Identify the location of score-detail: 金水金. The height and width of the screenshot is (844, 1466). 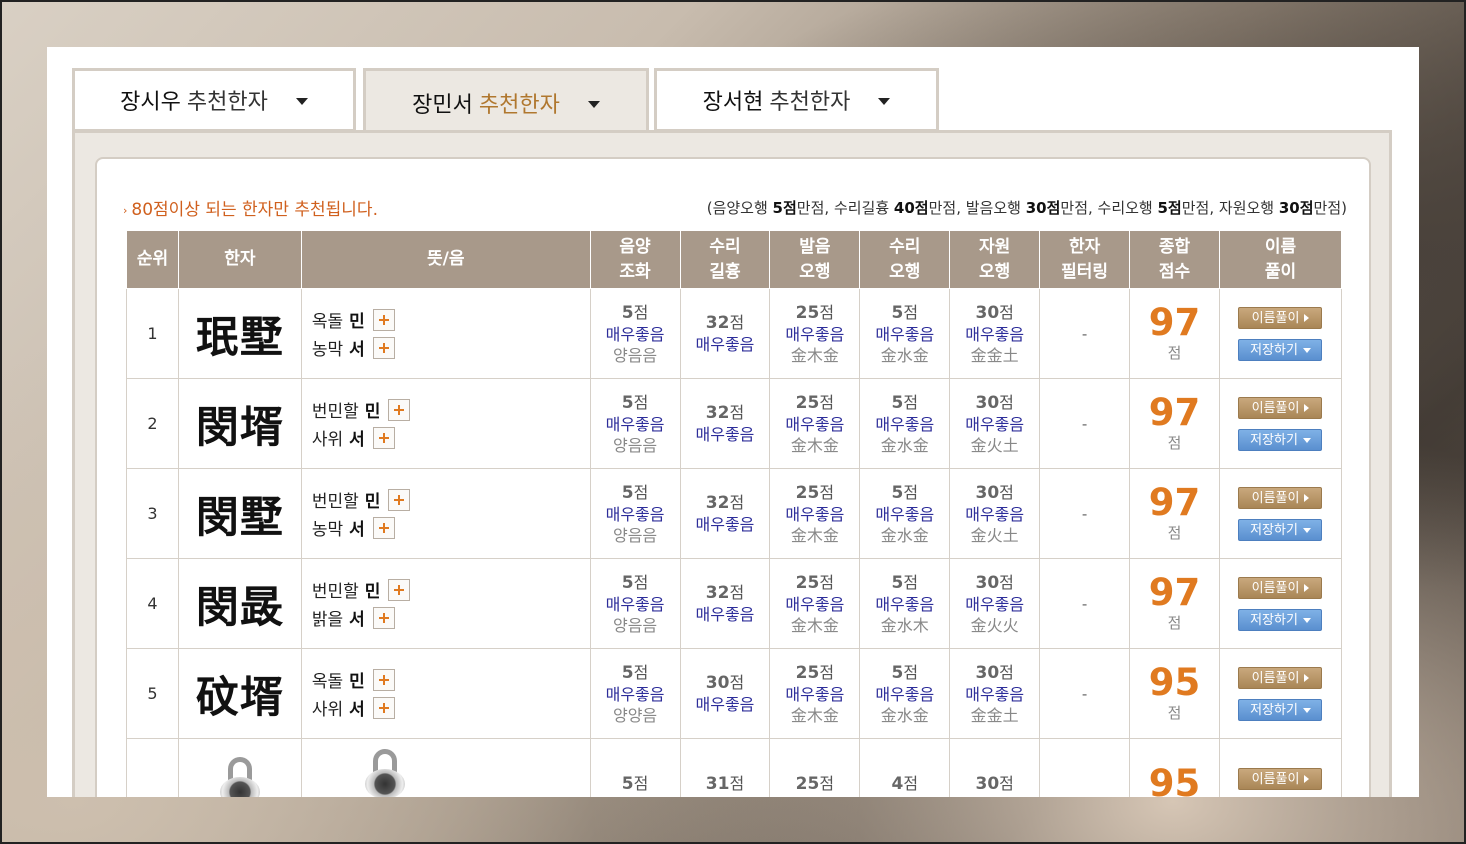
(904, 445).